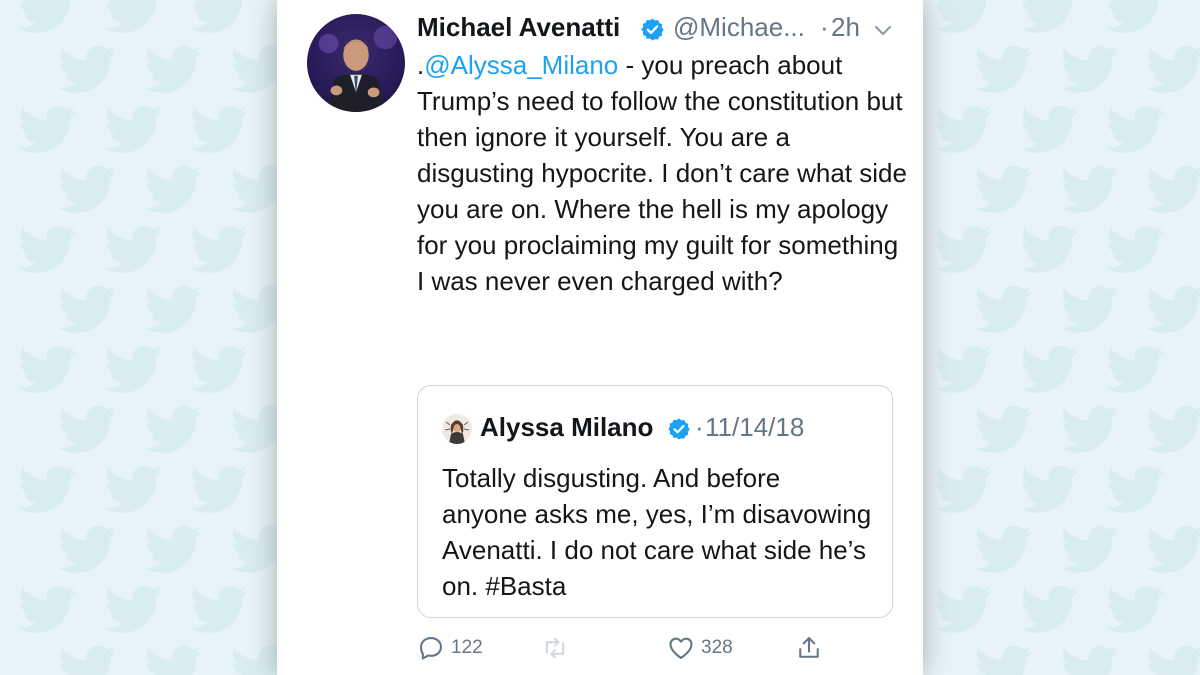  What do you see at coordinates (518, 27) in the screenshot?
I see `author-name: Michael Avenatti` at bounding box center [518, 27].